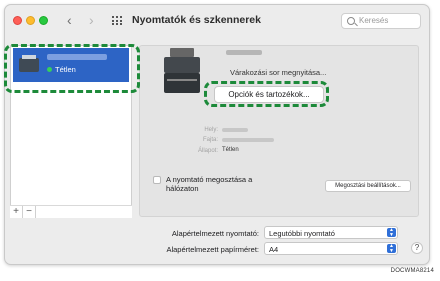 This screenshot has width=440, height=281. What do you see at coordinates (215, 233) in the screenshot?
I see `default-printer-label: Alapértelmezett nyomtató:` at bounding box center [215, 233].